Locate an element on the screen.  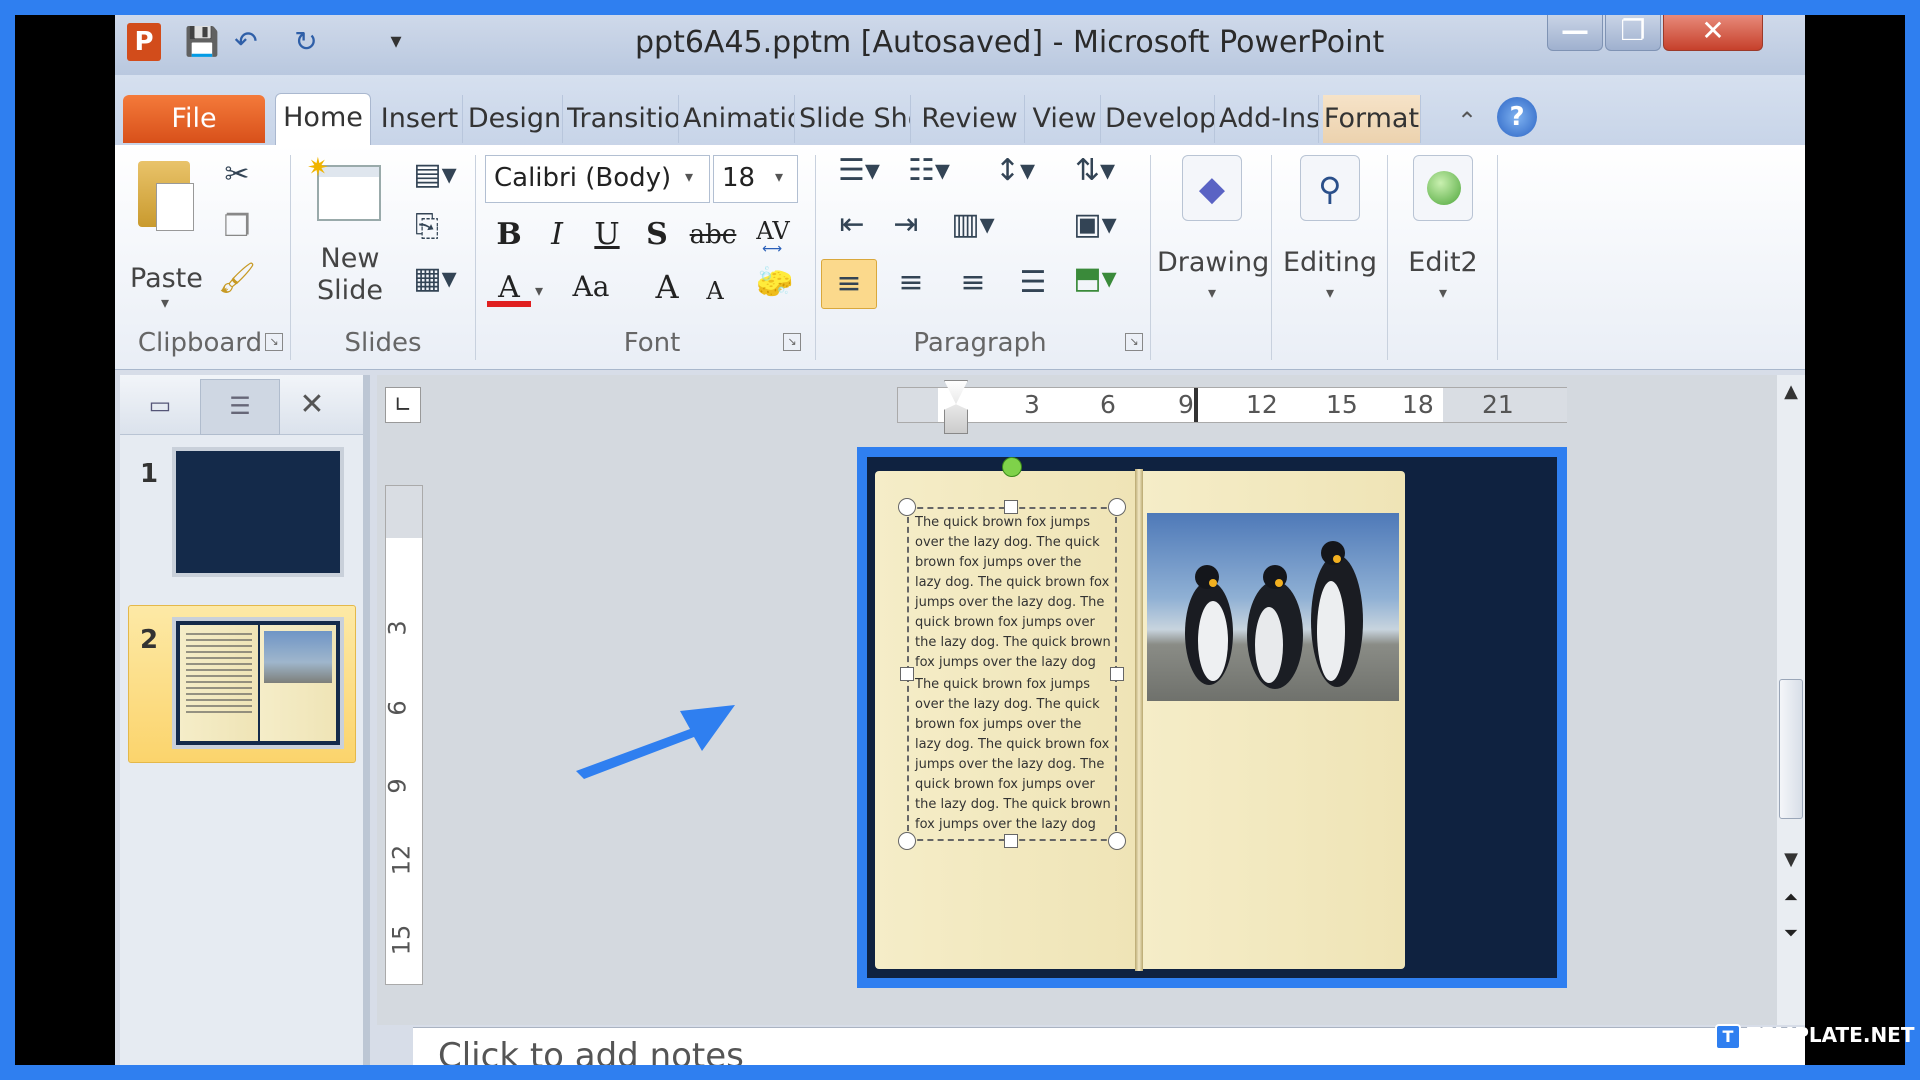
previous-slide-icon: ⏶ is located at coordinates (1791, 901).